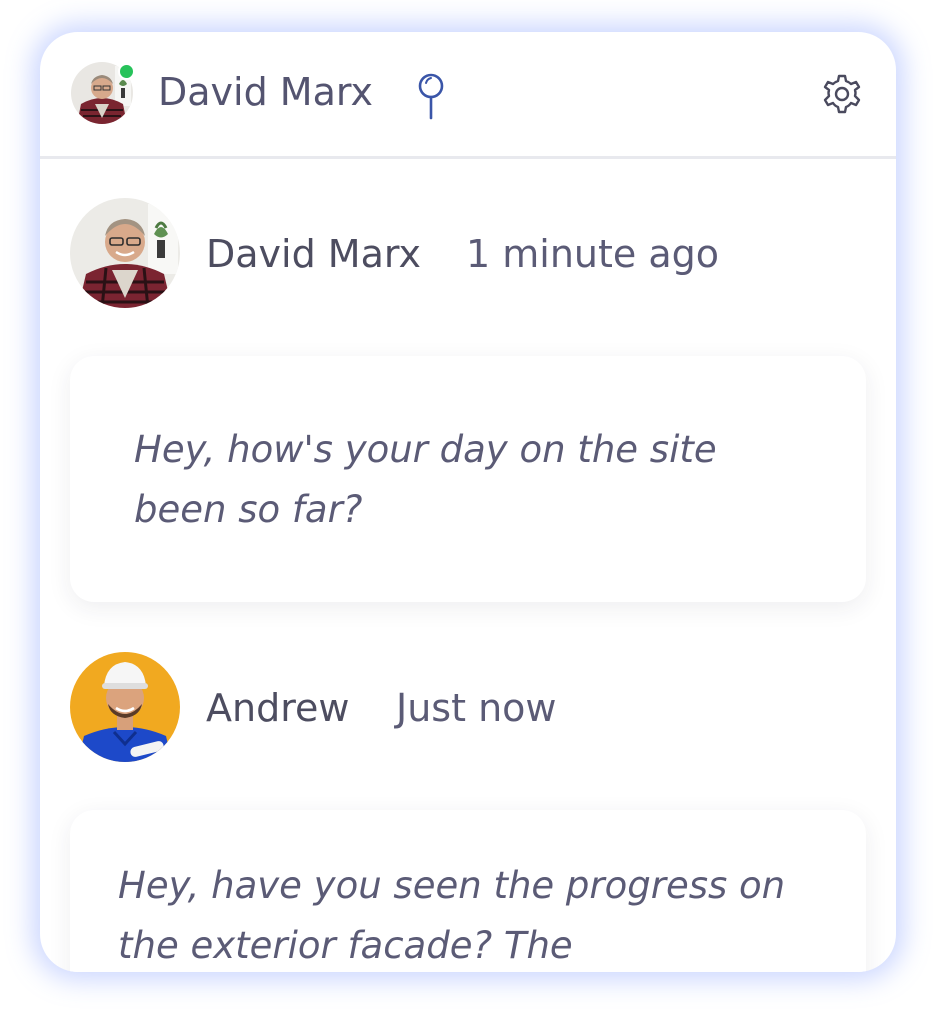 The height and width of the screenshot is (1020, 936). I want to click on message-timestamp: 1 minute ago, so click(593, 254).